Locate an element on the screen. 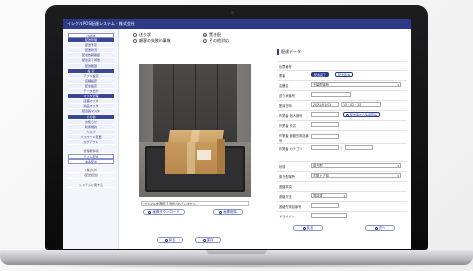  contact-phone-input is located at coordinates (325, 205).